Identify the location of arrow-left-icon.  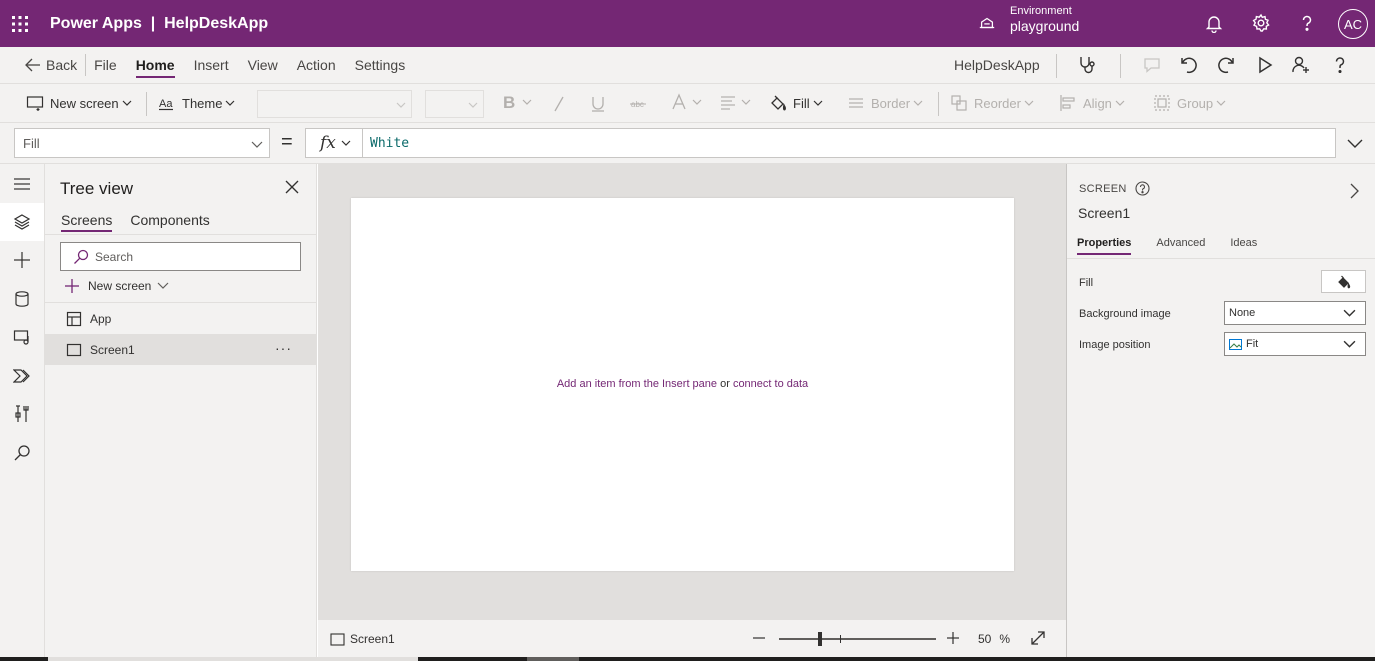
(33, 65).